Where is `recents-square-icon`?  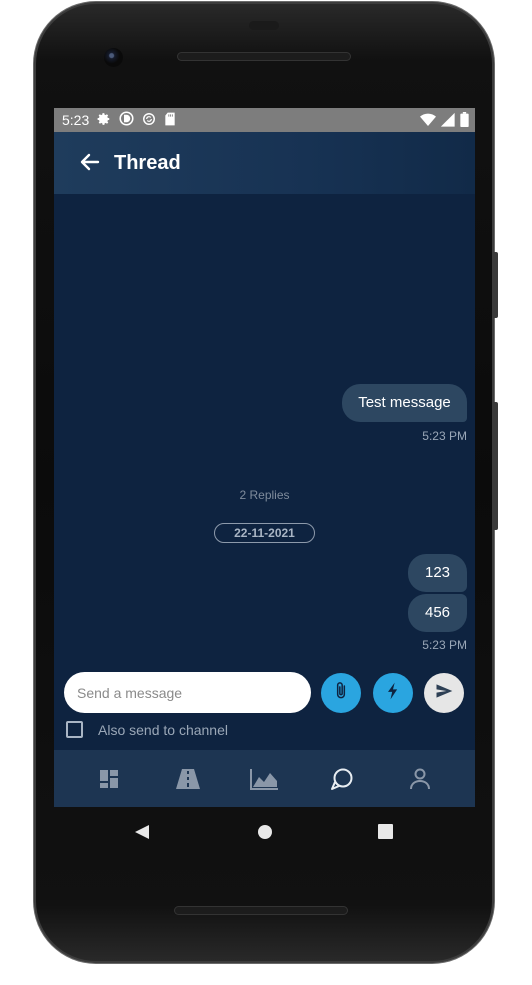
recents-square-icon is located at coordinates (385, 834).